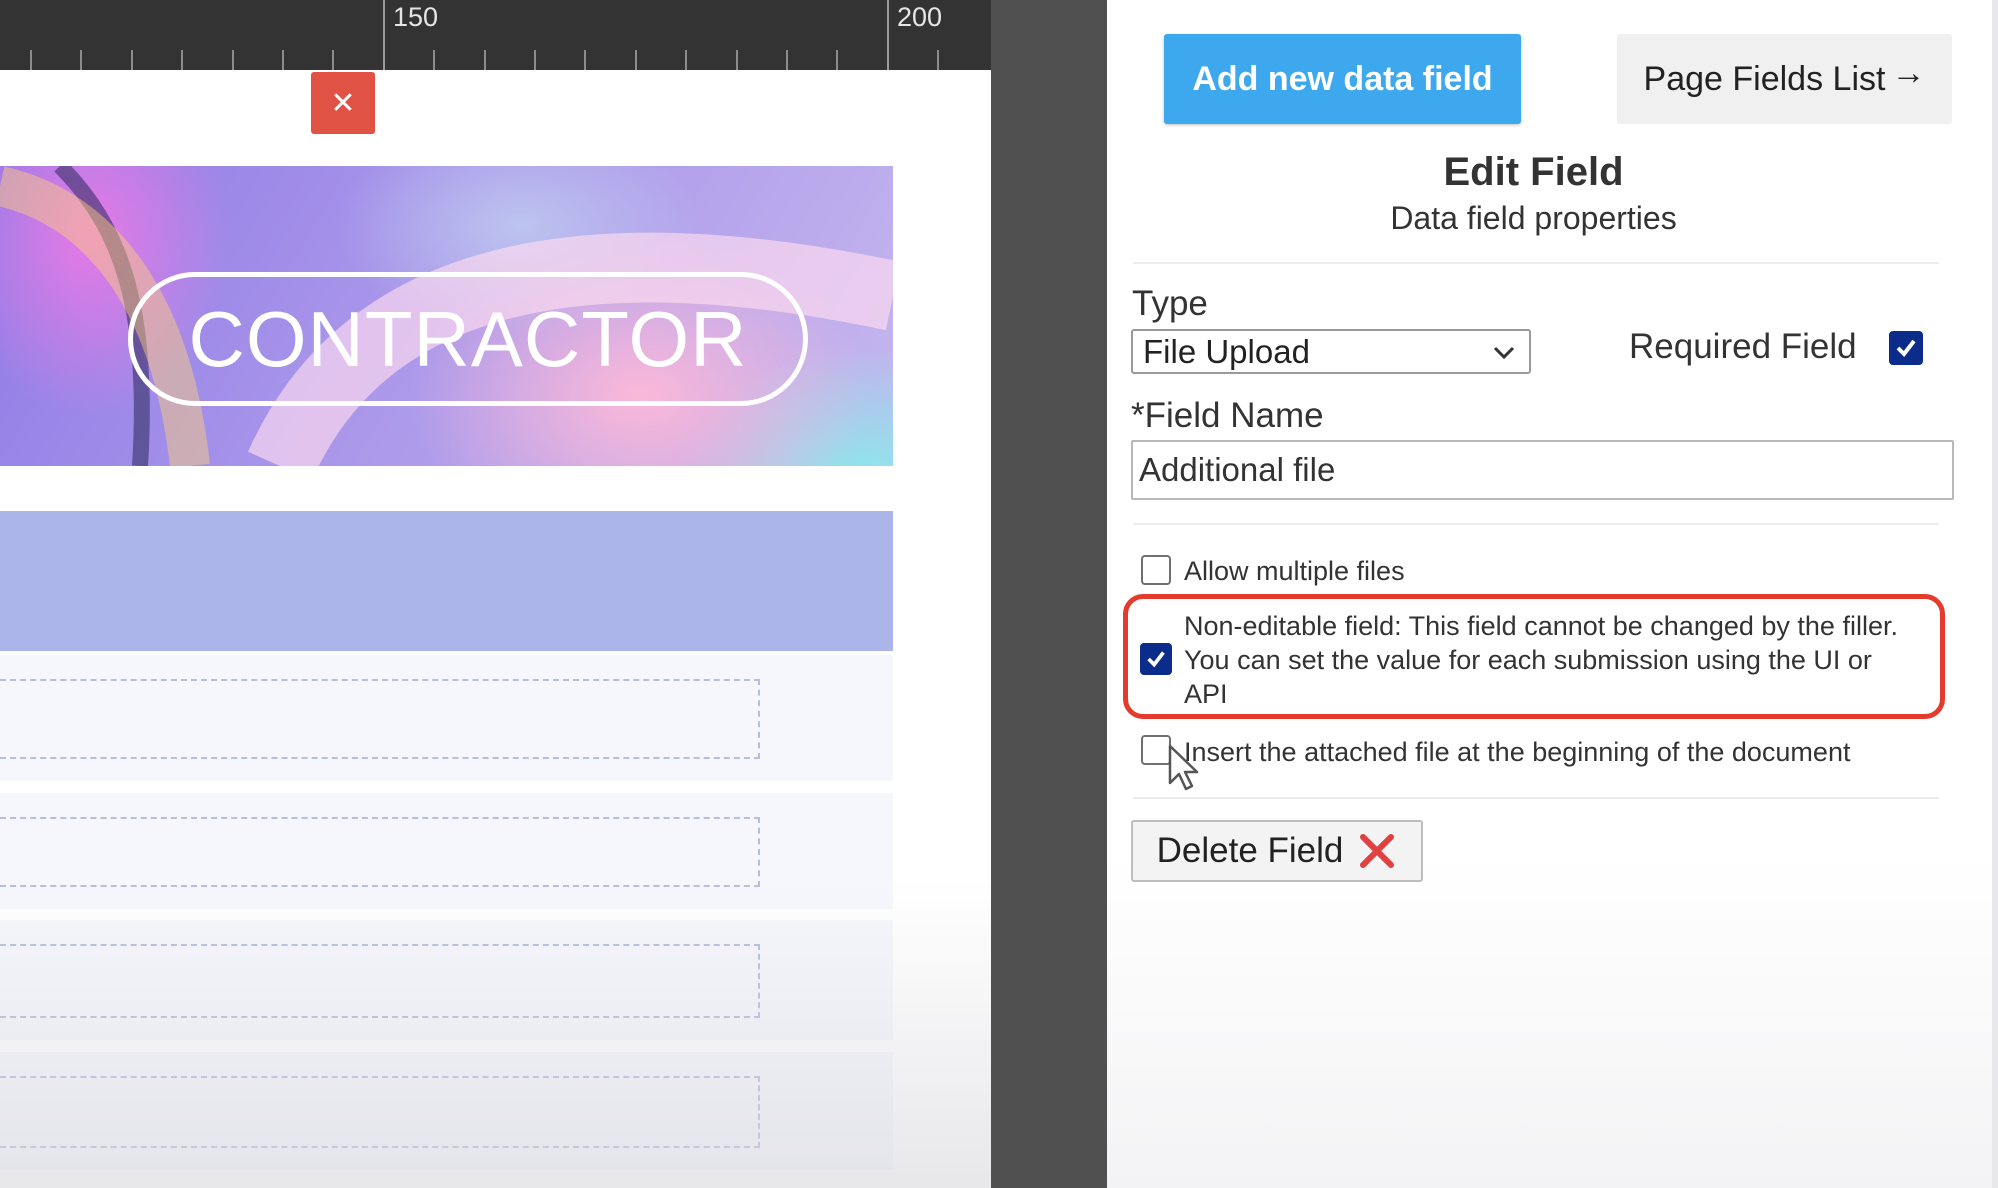  I want to click on ruler-label-150: 150, so click(416, 17).